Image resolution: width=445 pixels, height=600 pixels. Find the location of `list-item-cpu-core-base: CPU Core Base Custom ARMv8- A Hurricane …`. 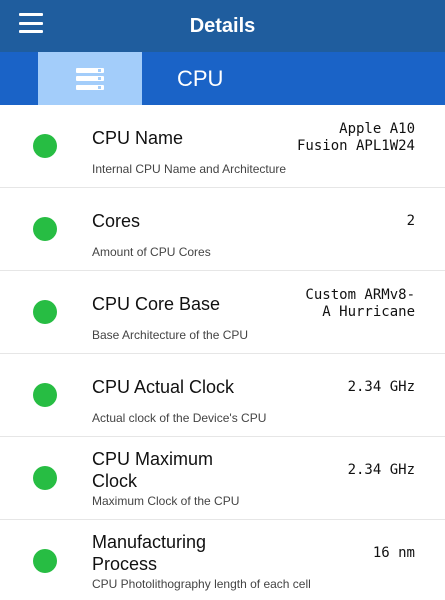

list-item-cpu-core-base: CPU Core Base Custom ARMv8- A Hurricane … is located at coordinates (222, 312).